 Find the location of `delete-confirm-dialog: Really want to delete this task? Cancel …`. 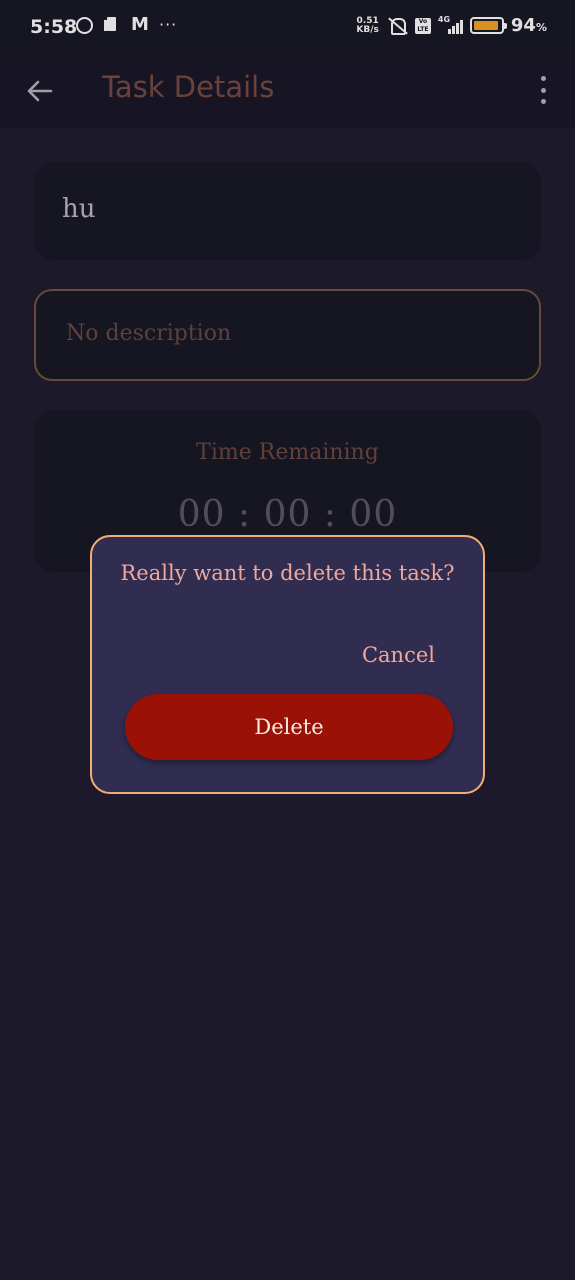

delete-confirm-dialog: Really want to delete this task? Cancel … is located at coordinates (287, 664).